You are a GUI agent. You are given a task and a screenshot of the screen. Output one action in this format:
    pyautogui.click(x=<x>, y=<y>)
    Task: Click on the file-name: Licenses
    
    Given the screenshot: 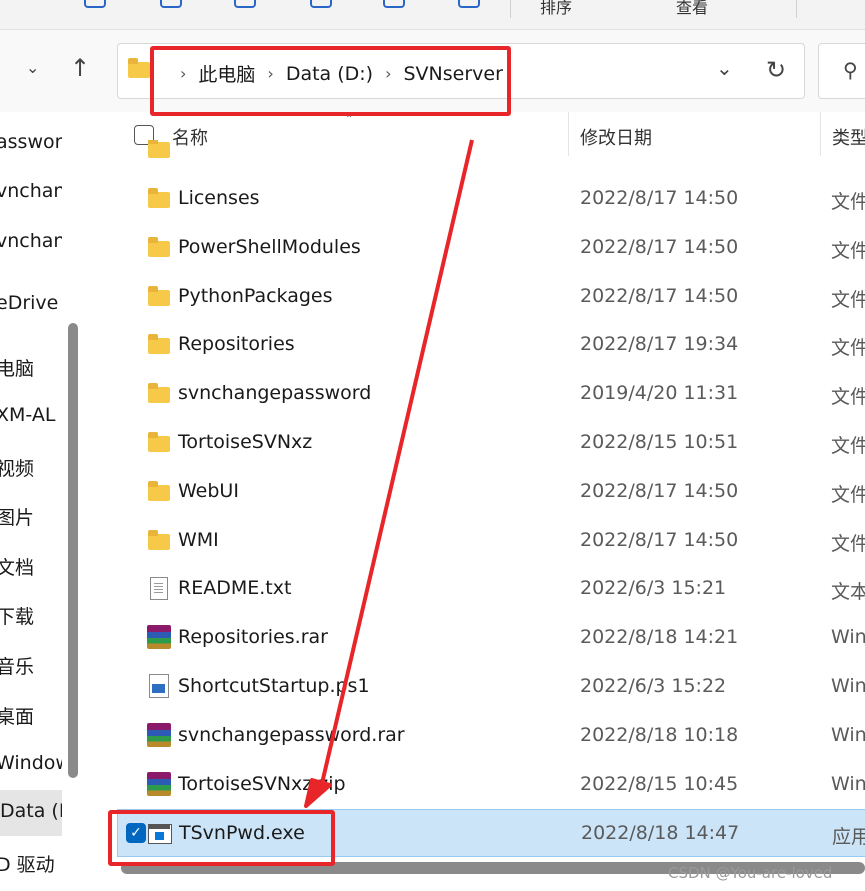 What is the action you would take?
    pyautogui.click(x=219, y=198)
    